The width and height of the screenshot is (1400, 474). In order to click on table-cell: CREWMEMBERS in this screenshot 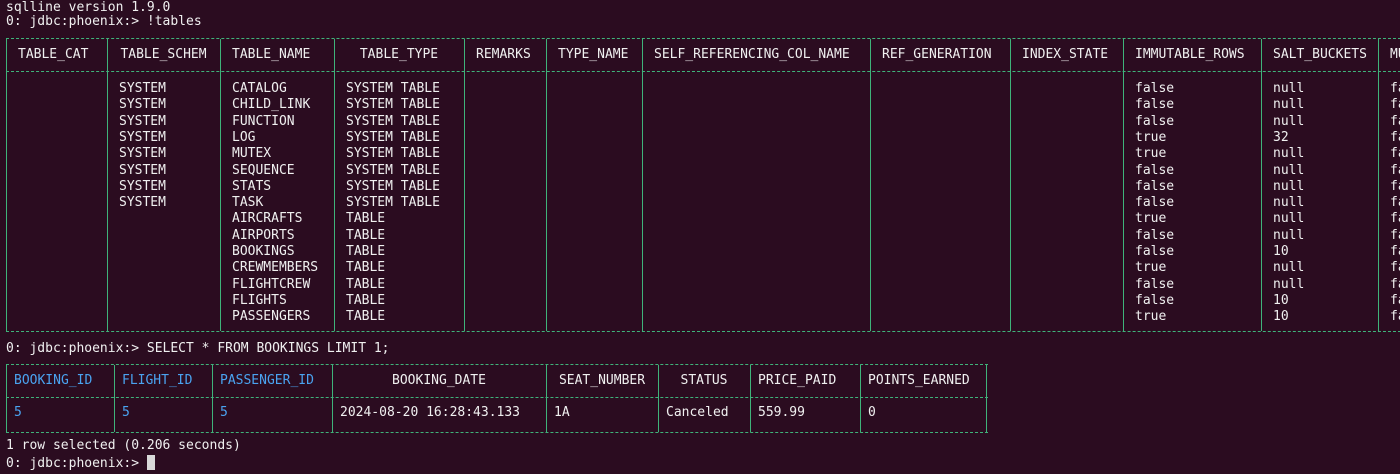, I will do `click(275, 268)`.